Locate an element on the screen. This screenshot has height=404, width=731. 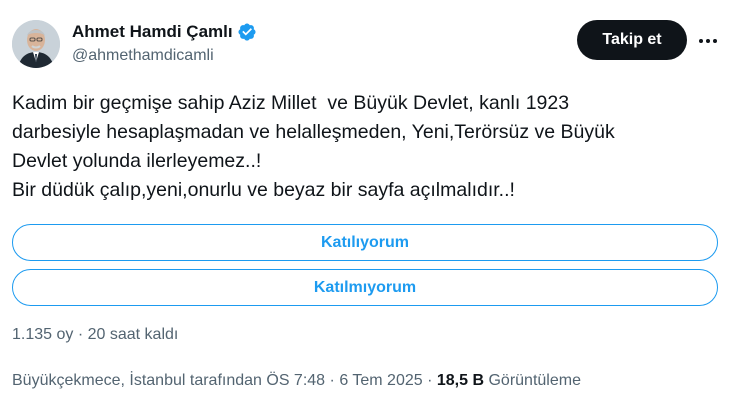
follow-button: Takip et is located at coordinates (632, 40).